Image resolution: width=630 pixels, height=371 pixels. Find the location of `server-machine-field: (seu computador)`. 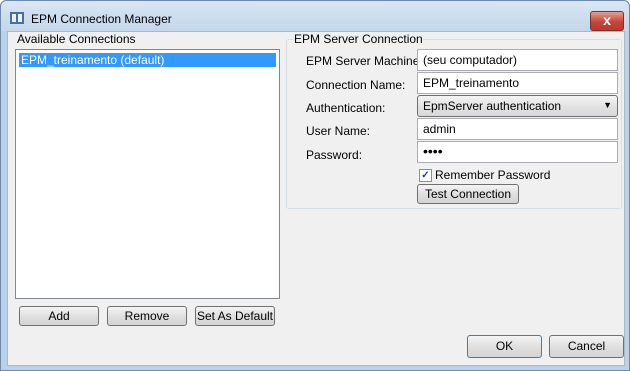

server-machine-field: (seu computador) is located at coordinates (517, 60).